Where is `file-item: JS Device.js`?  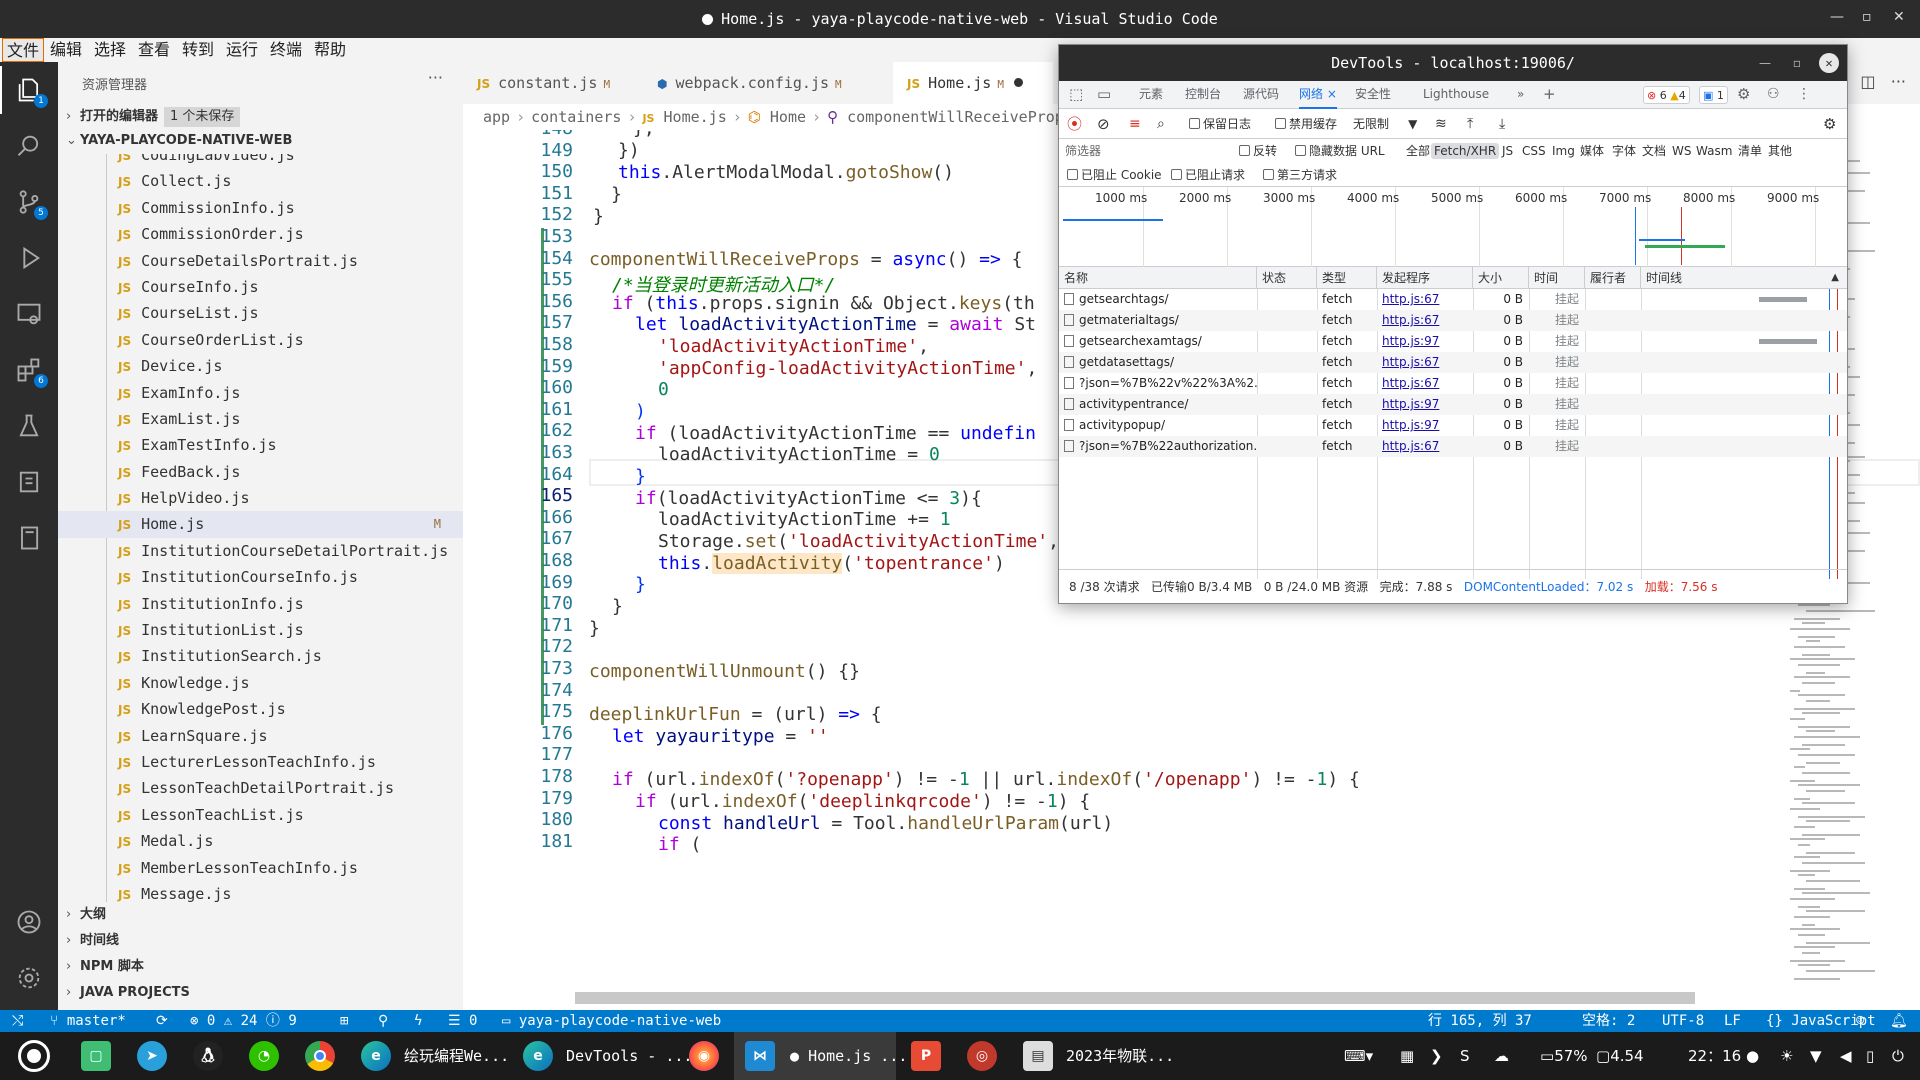 file-item: JS Device.js is located at coordinates (260, 366).